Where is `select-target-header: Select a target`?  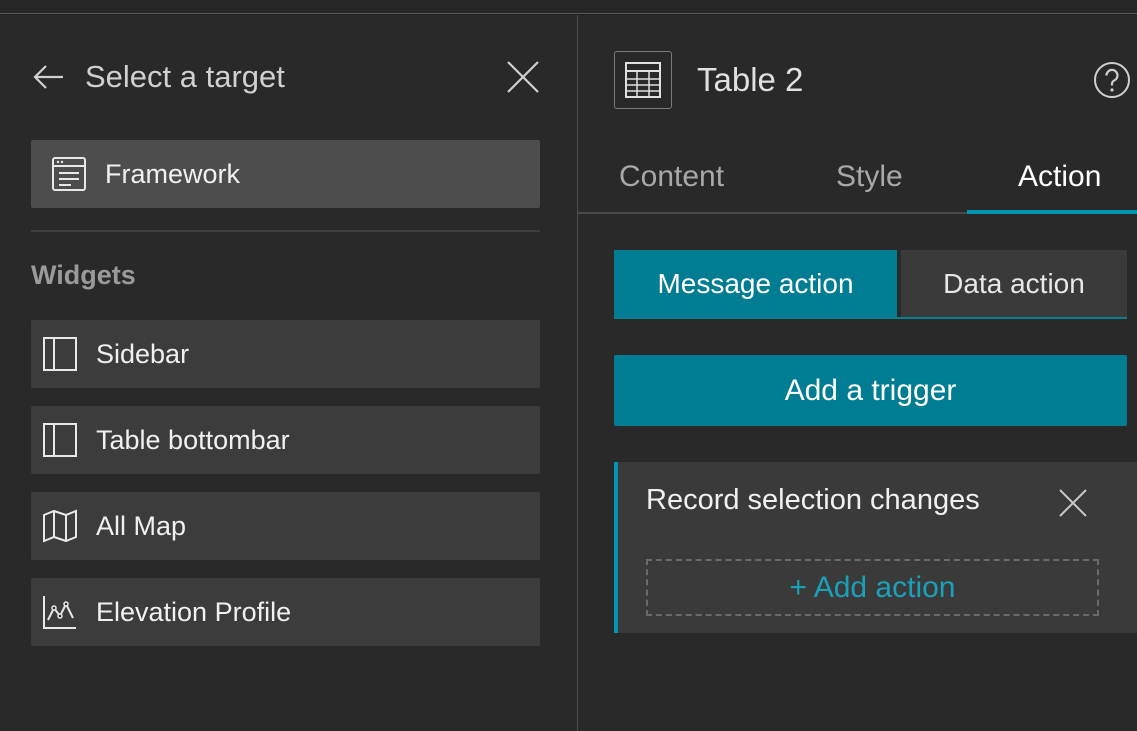
select-target-header: Select a target is located at coordinates (286, 77).